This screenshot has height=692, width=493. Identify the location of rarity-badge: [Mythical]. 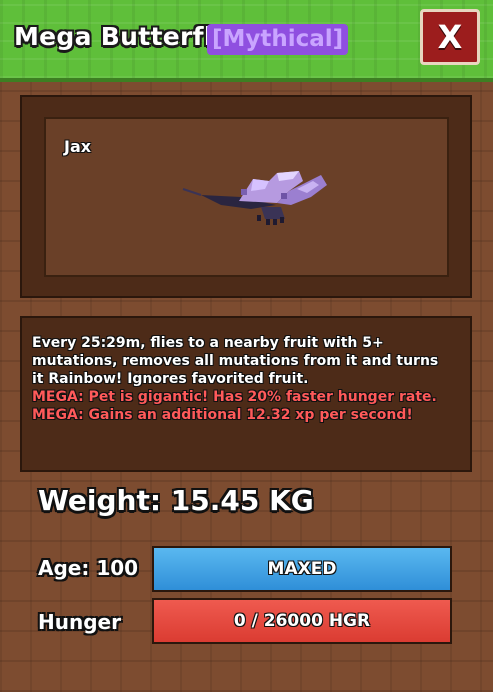
(278, 39).